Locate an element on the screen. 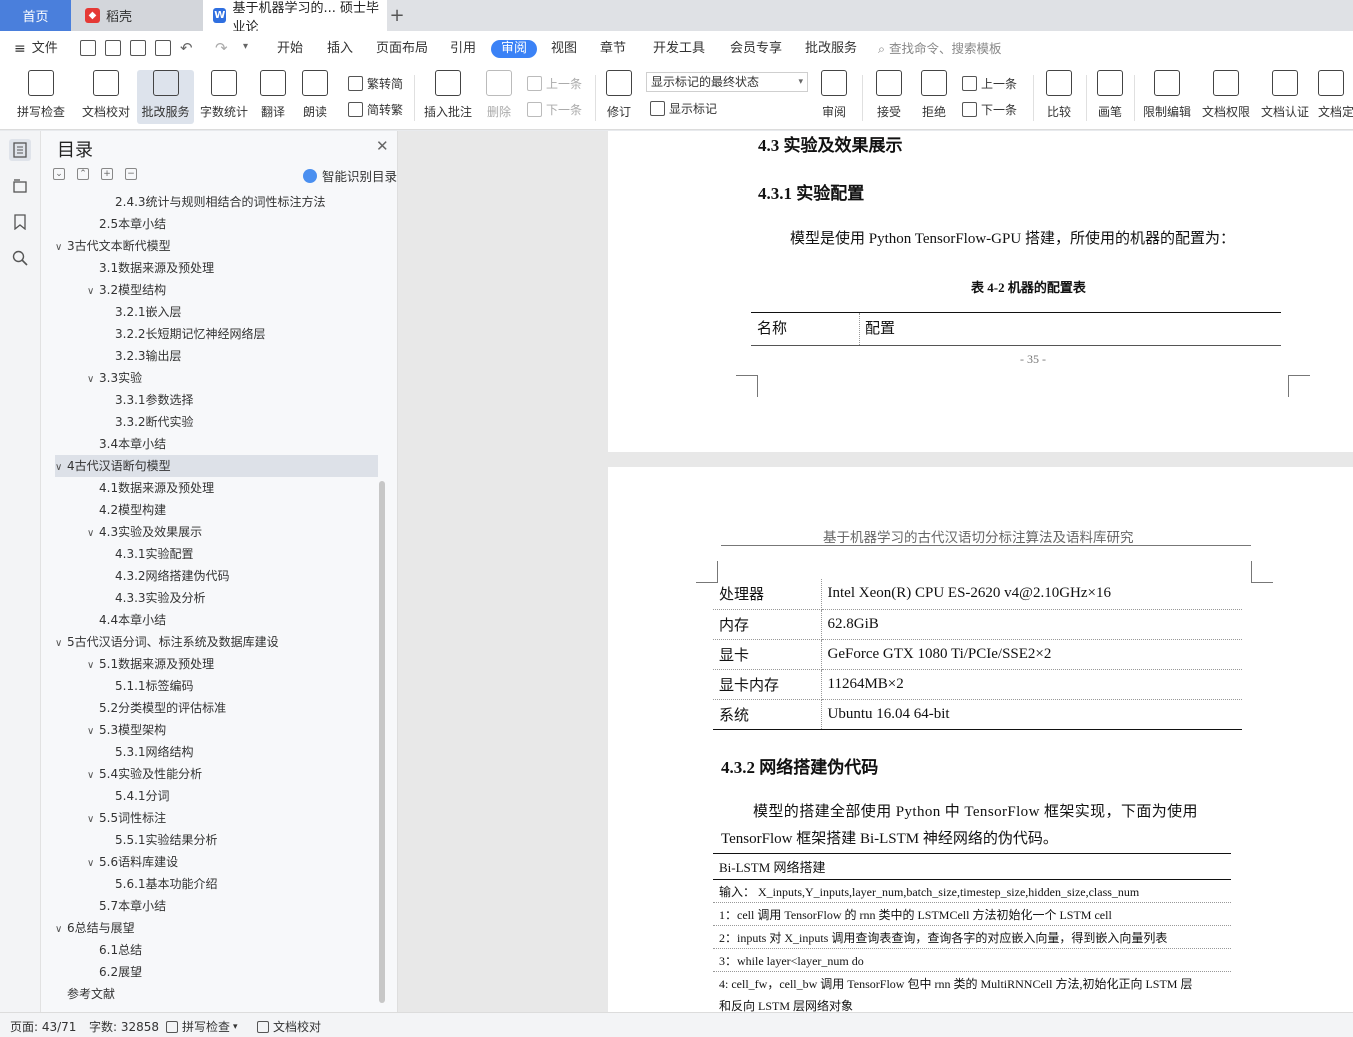  tab-document: W 基于机器学习的... 硕士毕业论 is located at coordinates (295, 17).